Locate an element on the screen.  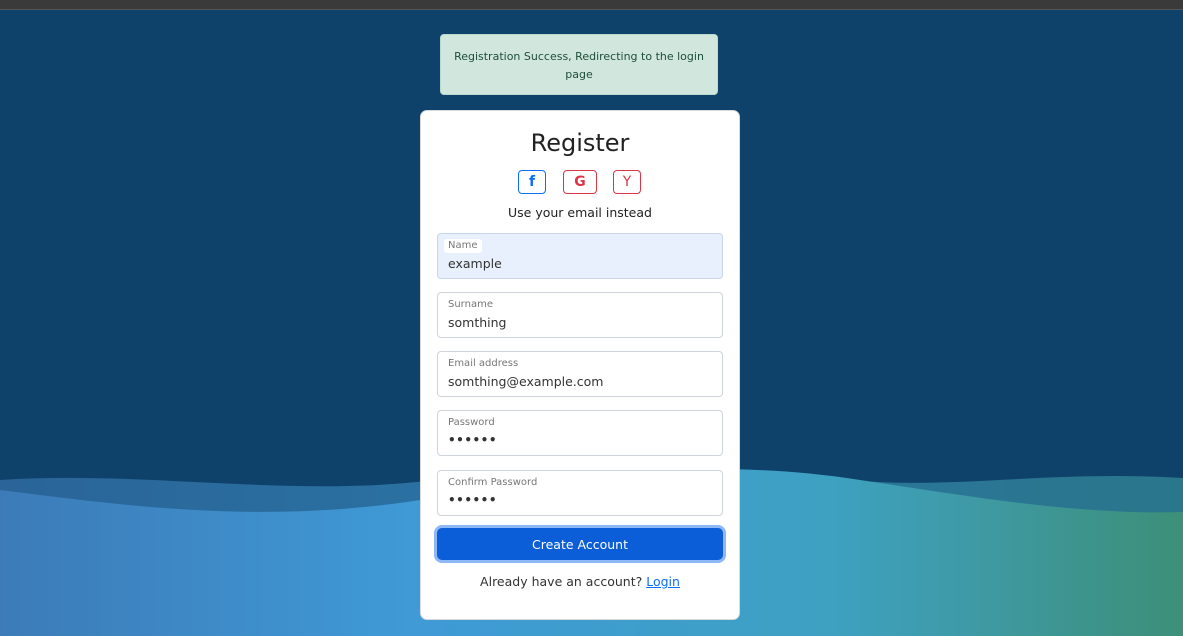
login-link: Login is located at coordinates (663, 581).